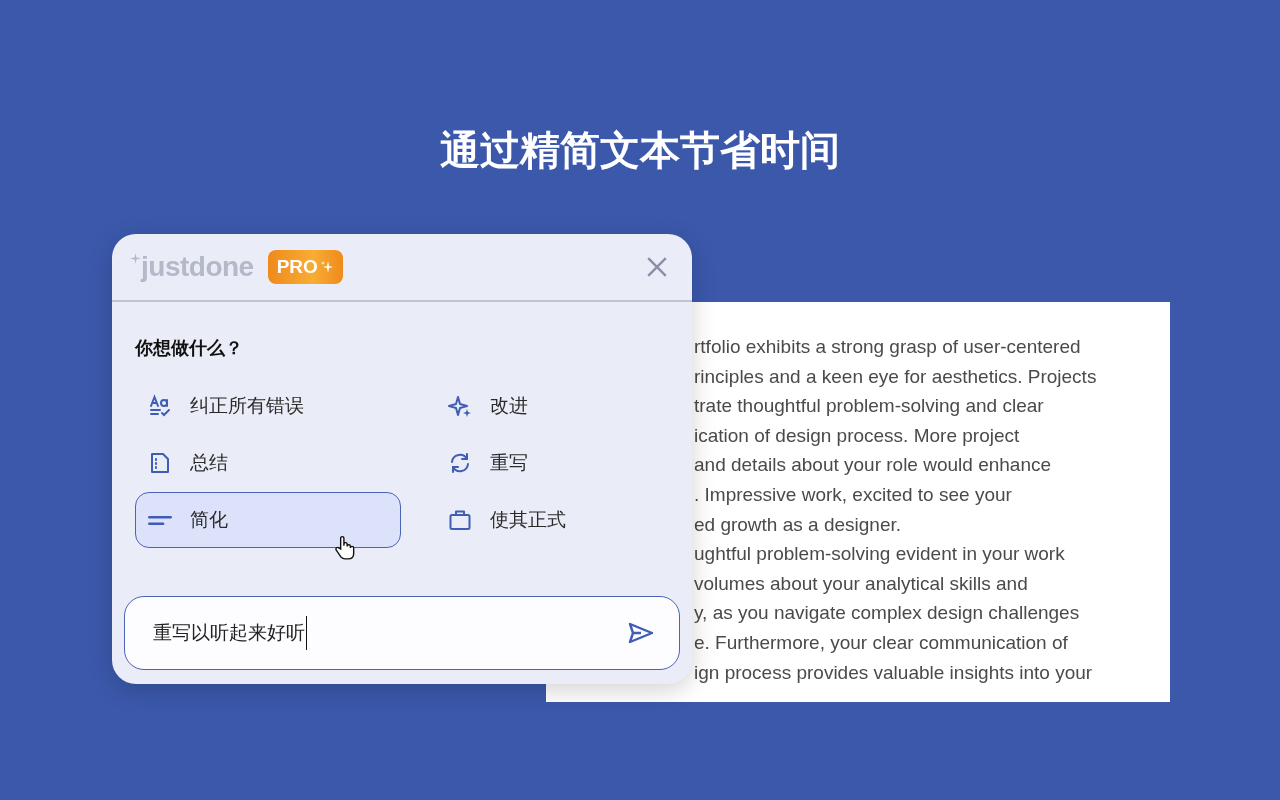 This screenshot has height=800, width=1280. I want to click on pro-badge: PRO, so click(305, 267).